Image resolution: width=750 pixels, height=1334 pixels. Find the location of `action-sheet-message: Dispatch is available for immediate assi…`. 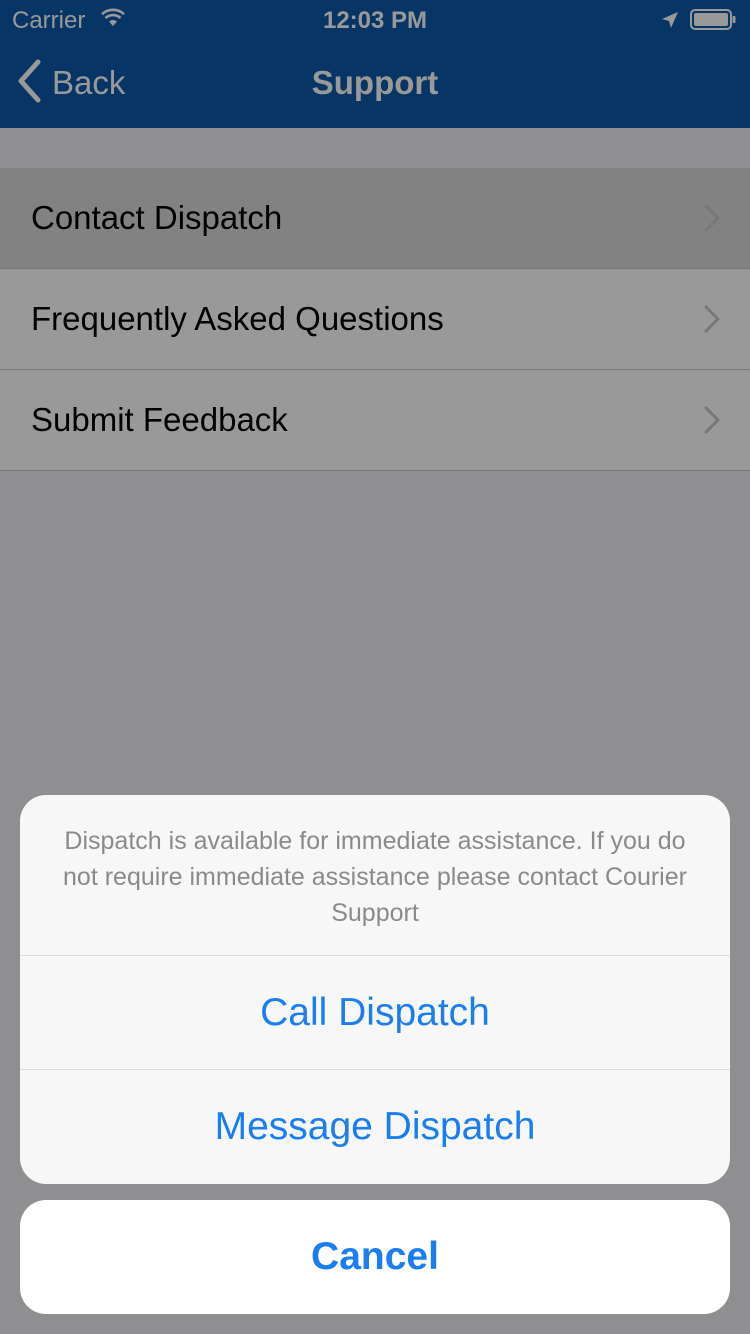

action-sheet-message: Dispatch is available for immediate assi… is located at coordinates (375, 875).